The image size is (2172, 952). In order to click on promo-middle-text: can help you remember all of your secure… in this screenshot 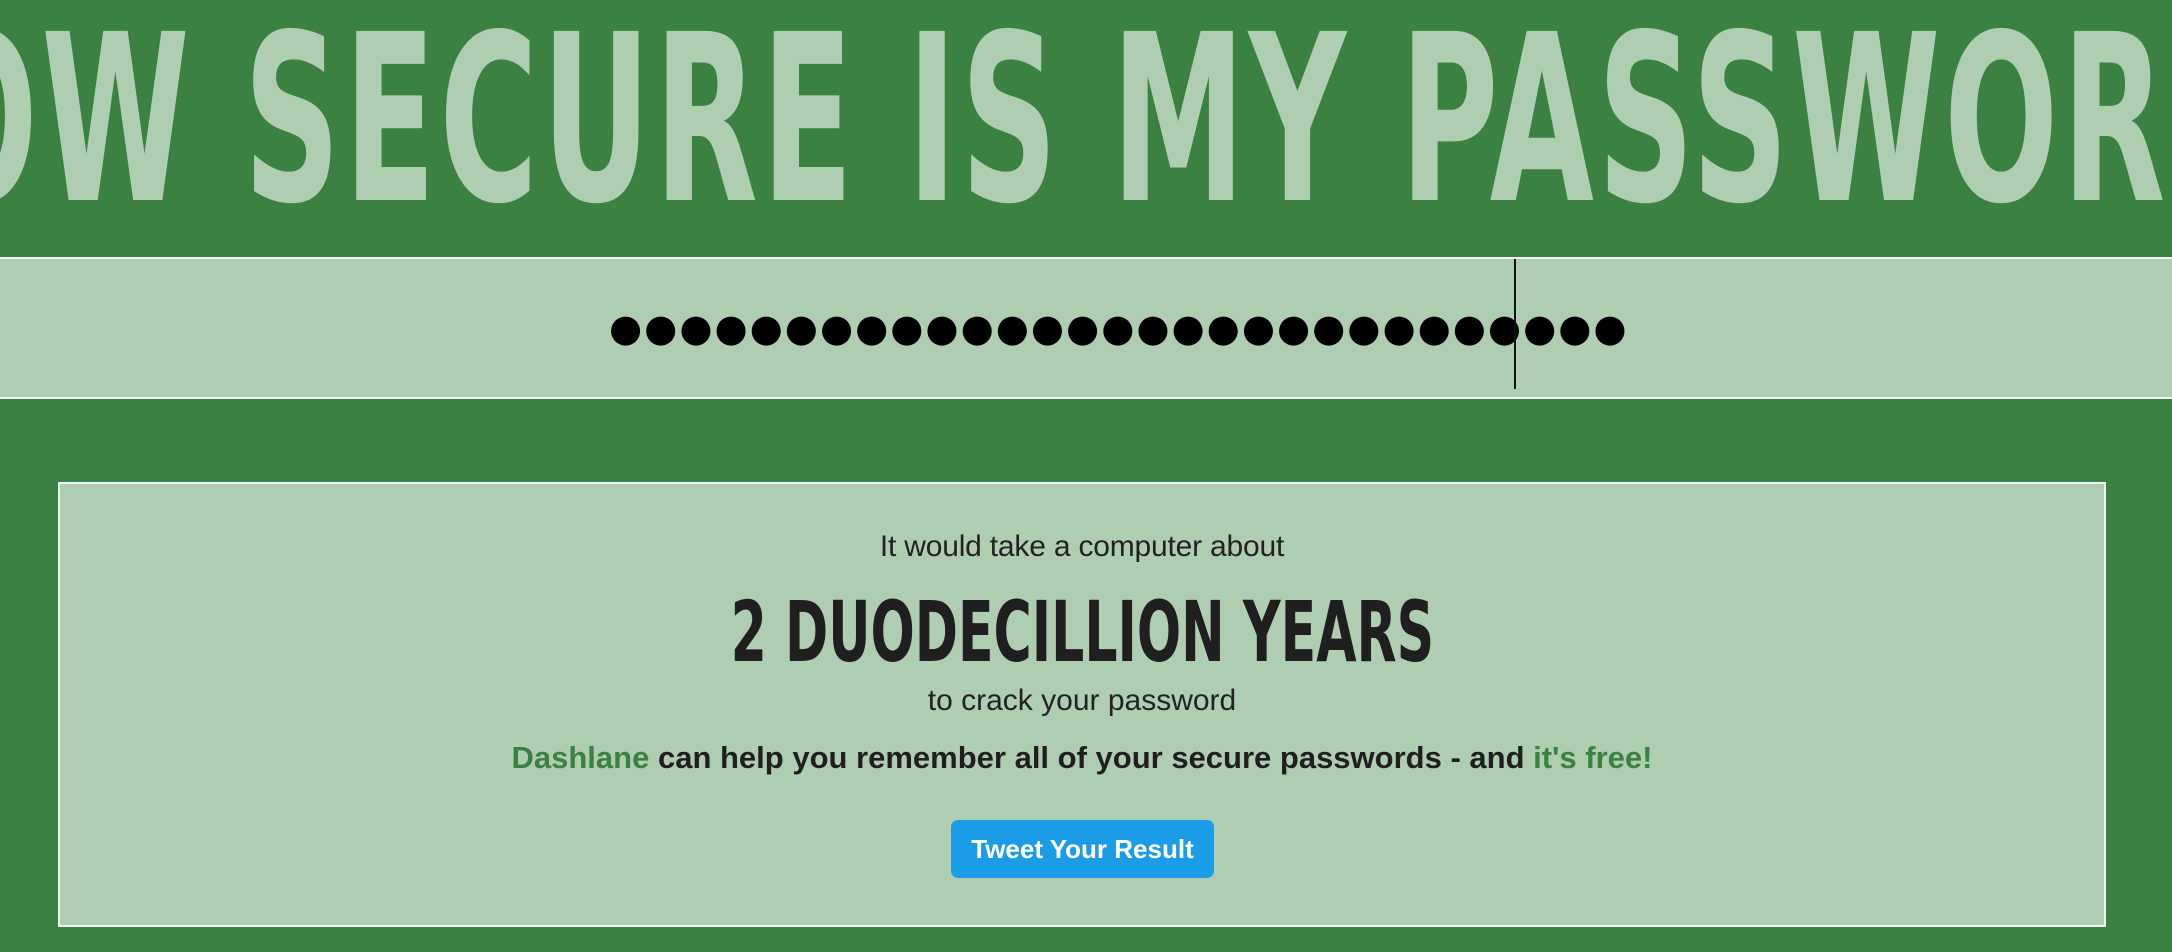, I will do `click(1091, 757)`.